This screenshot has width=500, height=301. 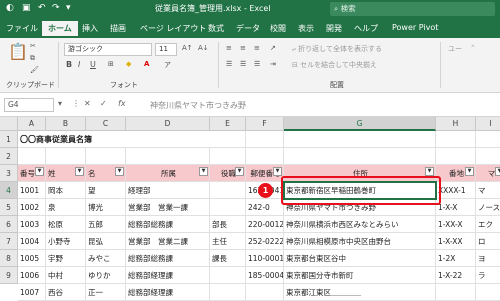 I want to click on table-cell: 経理部, so click(x=168, y=190).